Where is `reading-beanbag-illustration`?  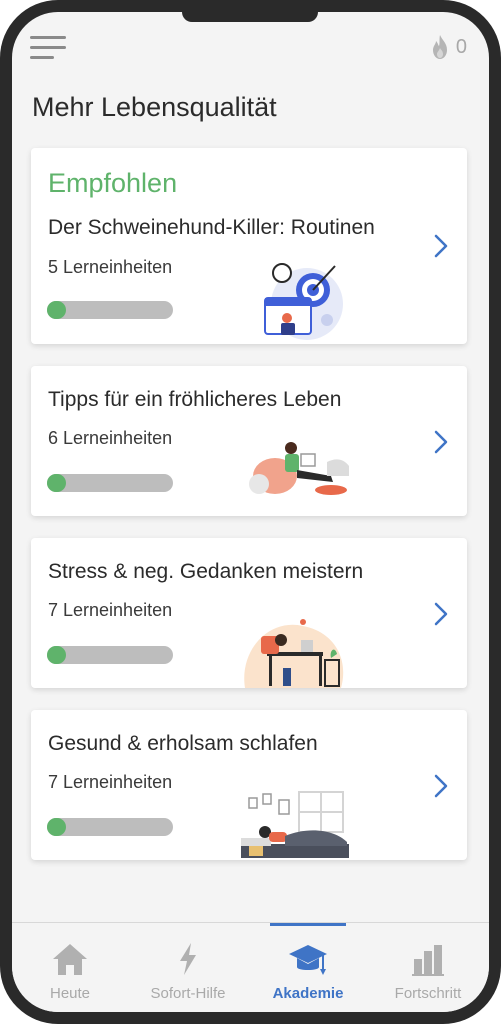 reading-beanbag-illustration is located at coordinates (299, 468).